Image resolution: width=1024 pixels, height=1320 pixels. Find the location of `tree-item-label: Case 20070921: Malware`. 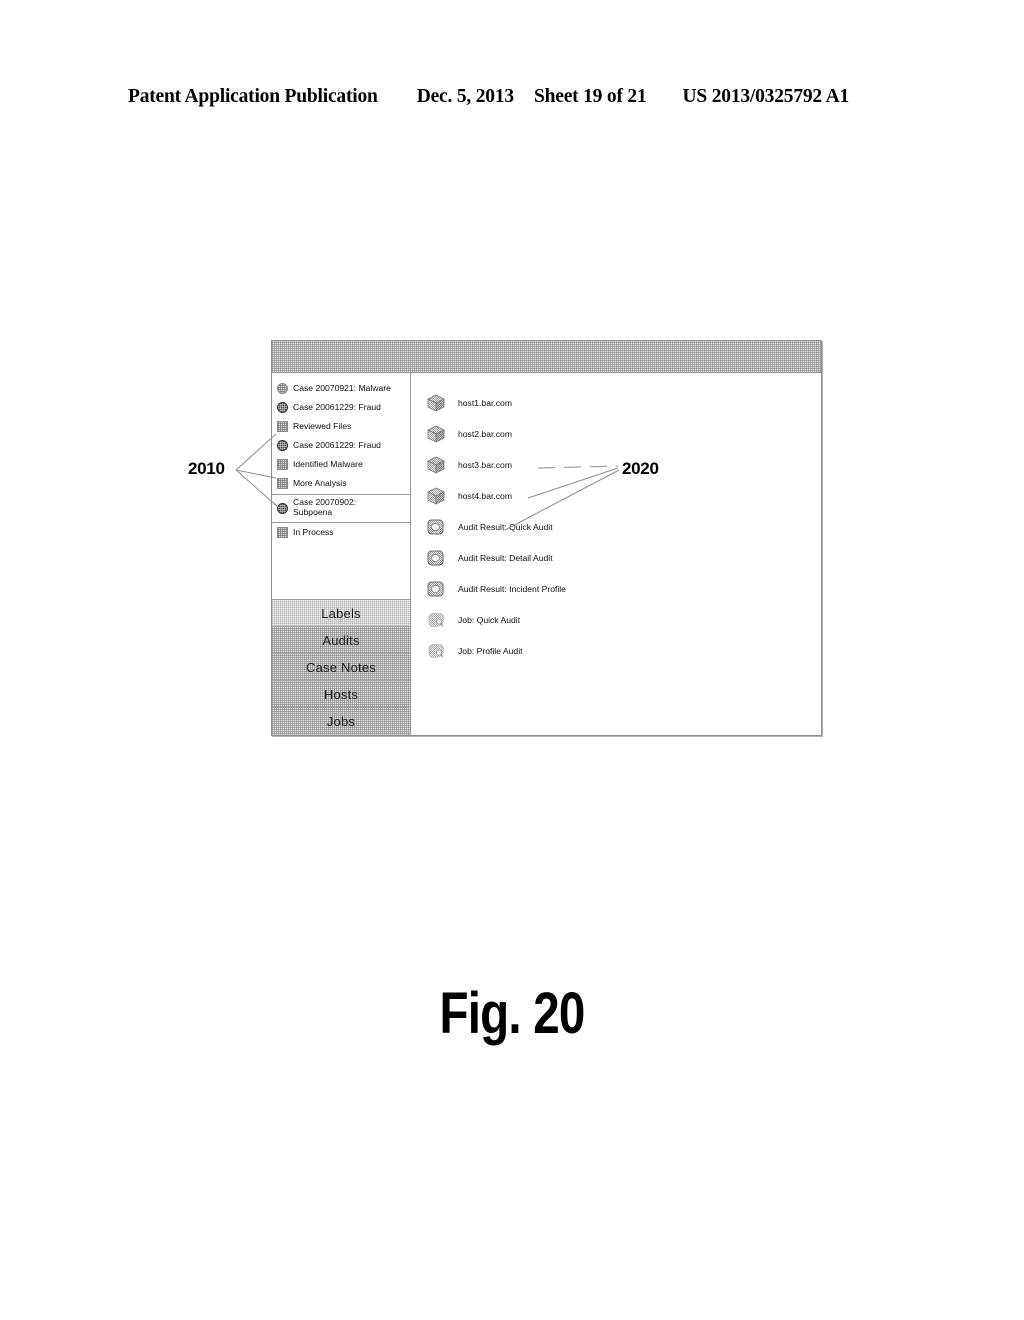

tree-item-label: Case 20070921: Malware is located at coordinates (342, 387).